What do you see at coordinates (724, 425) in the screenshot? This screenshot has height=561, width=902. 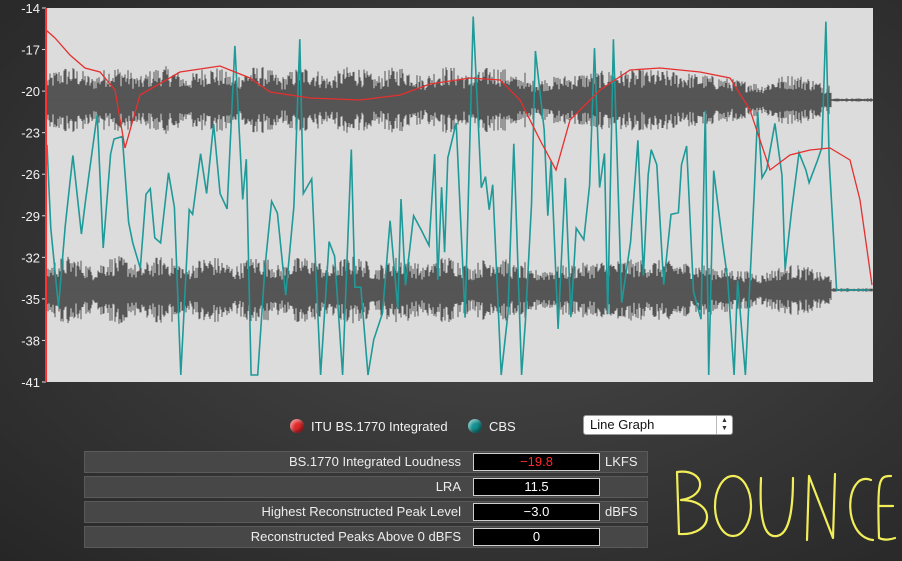 I see `updown-arrows-icon: ▲ ▼` at bounding box center [724, 425].